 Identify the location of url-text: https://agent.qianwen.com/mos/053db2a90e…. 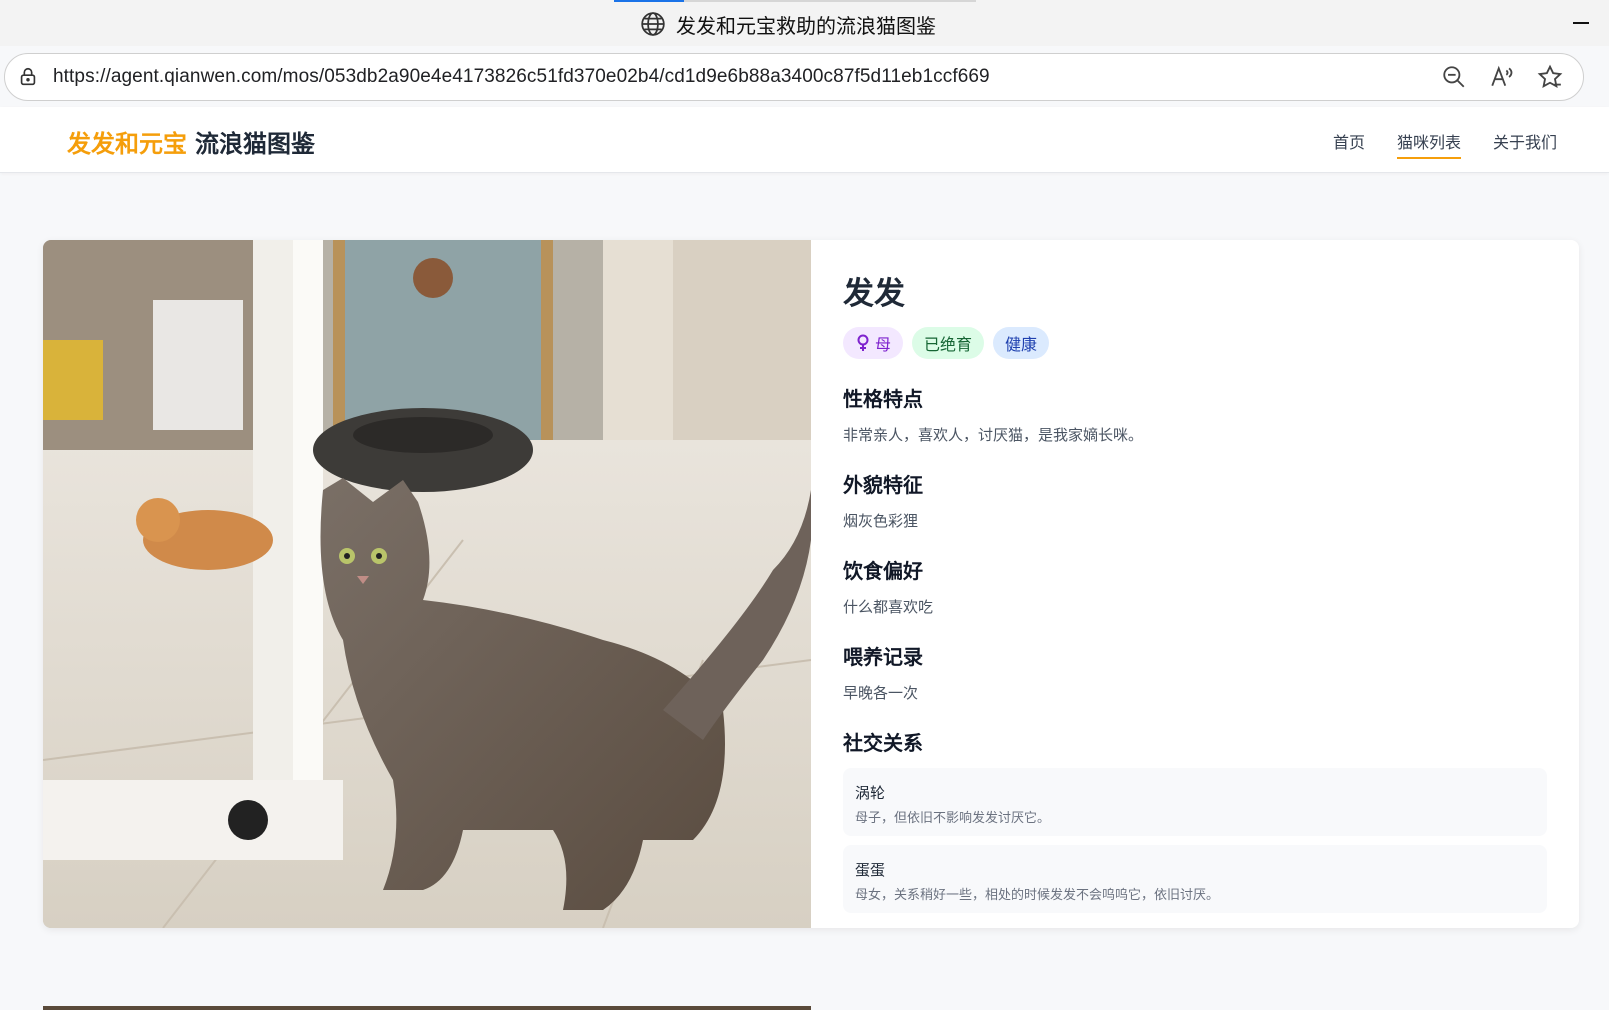
(521, 77).